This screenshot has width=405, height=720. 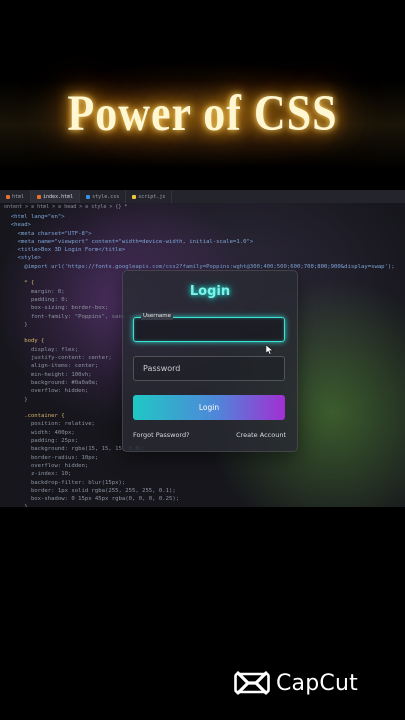 I want to click on editor-tab: script.js, so click(x=149, y=196).